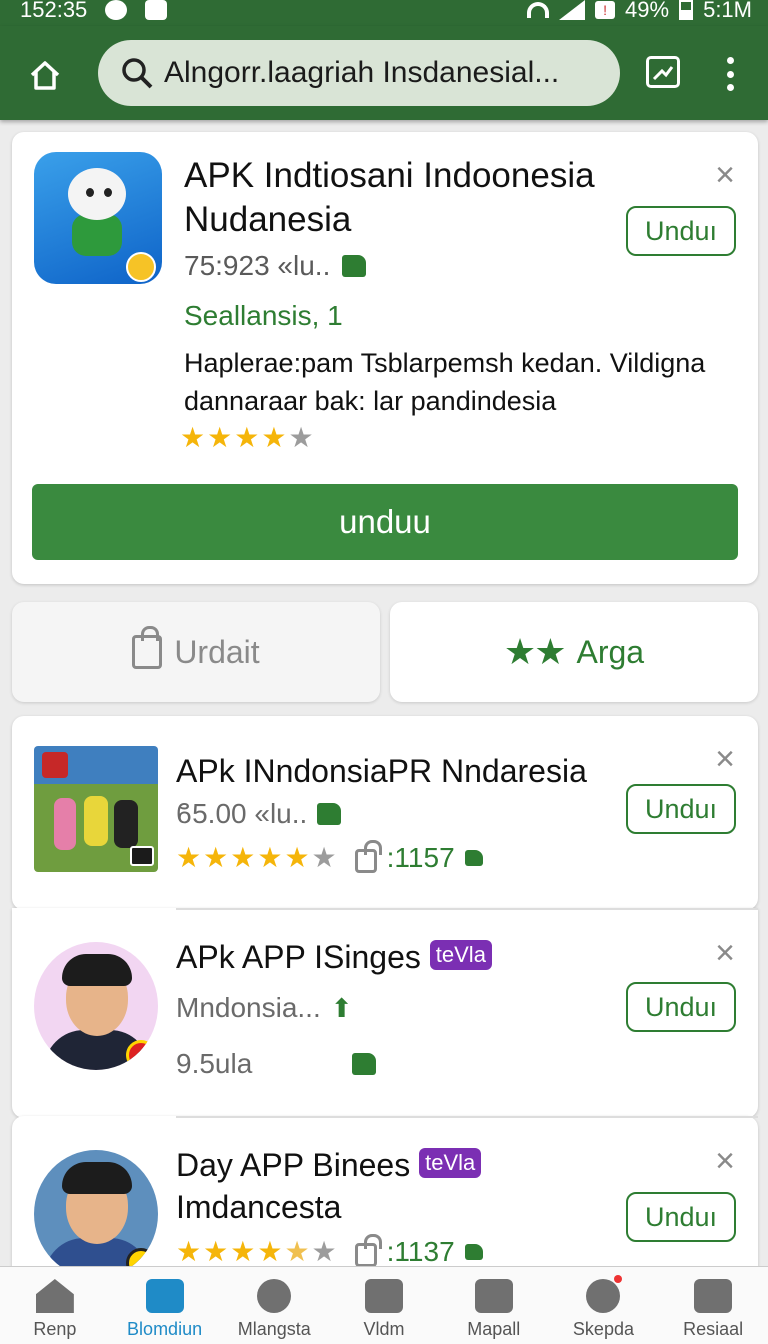 This screenshot has height=1344, width=768. What do you see at coordinates (603, 1329) in the screenshot?
I see `nav-label: Skepda` at bounding box center [603, 1329].